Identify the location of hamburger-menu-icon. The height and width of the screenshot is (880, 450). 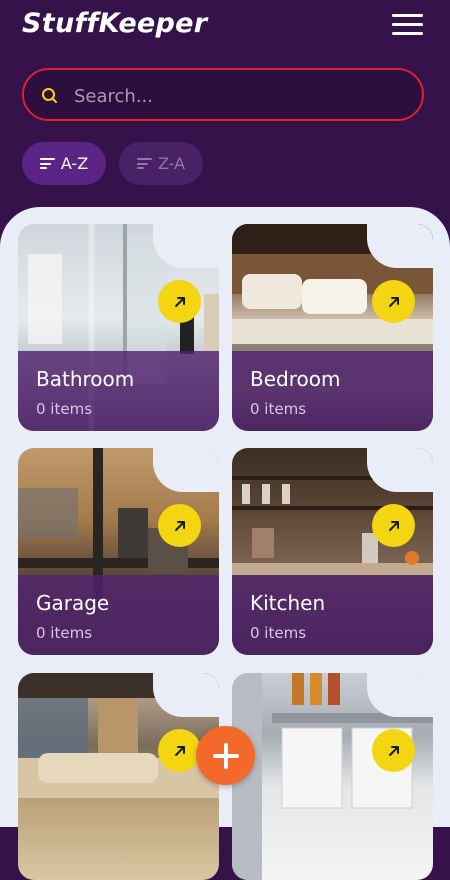
(407, 15).